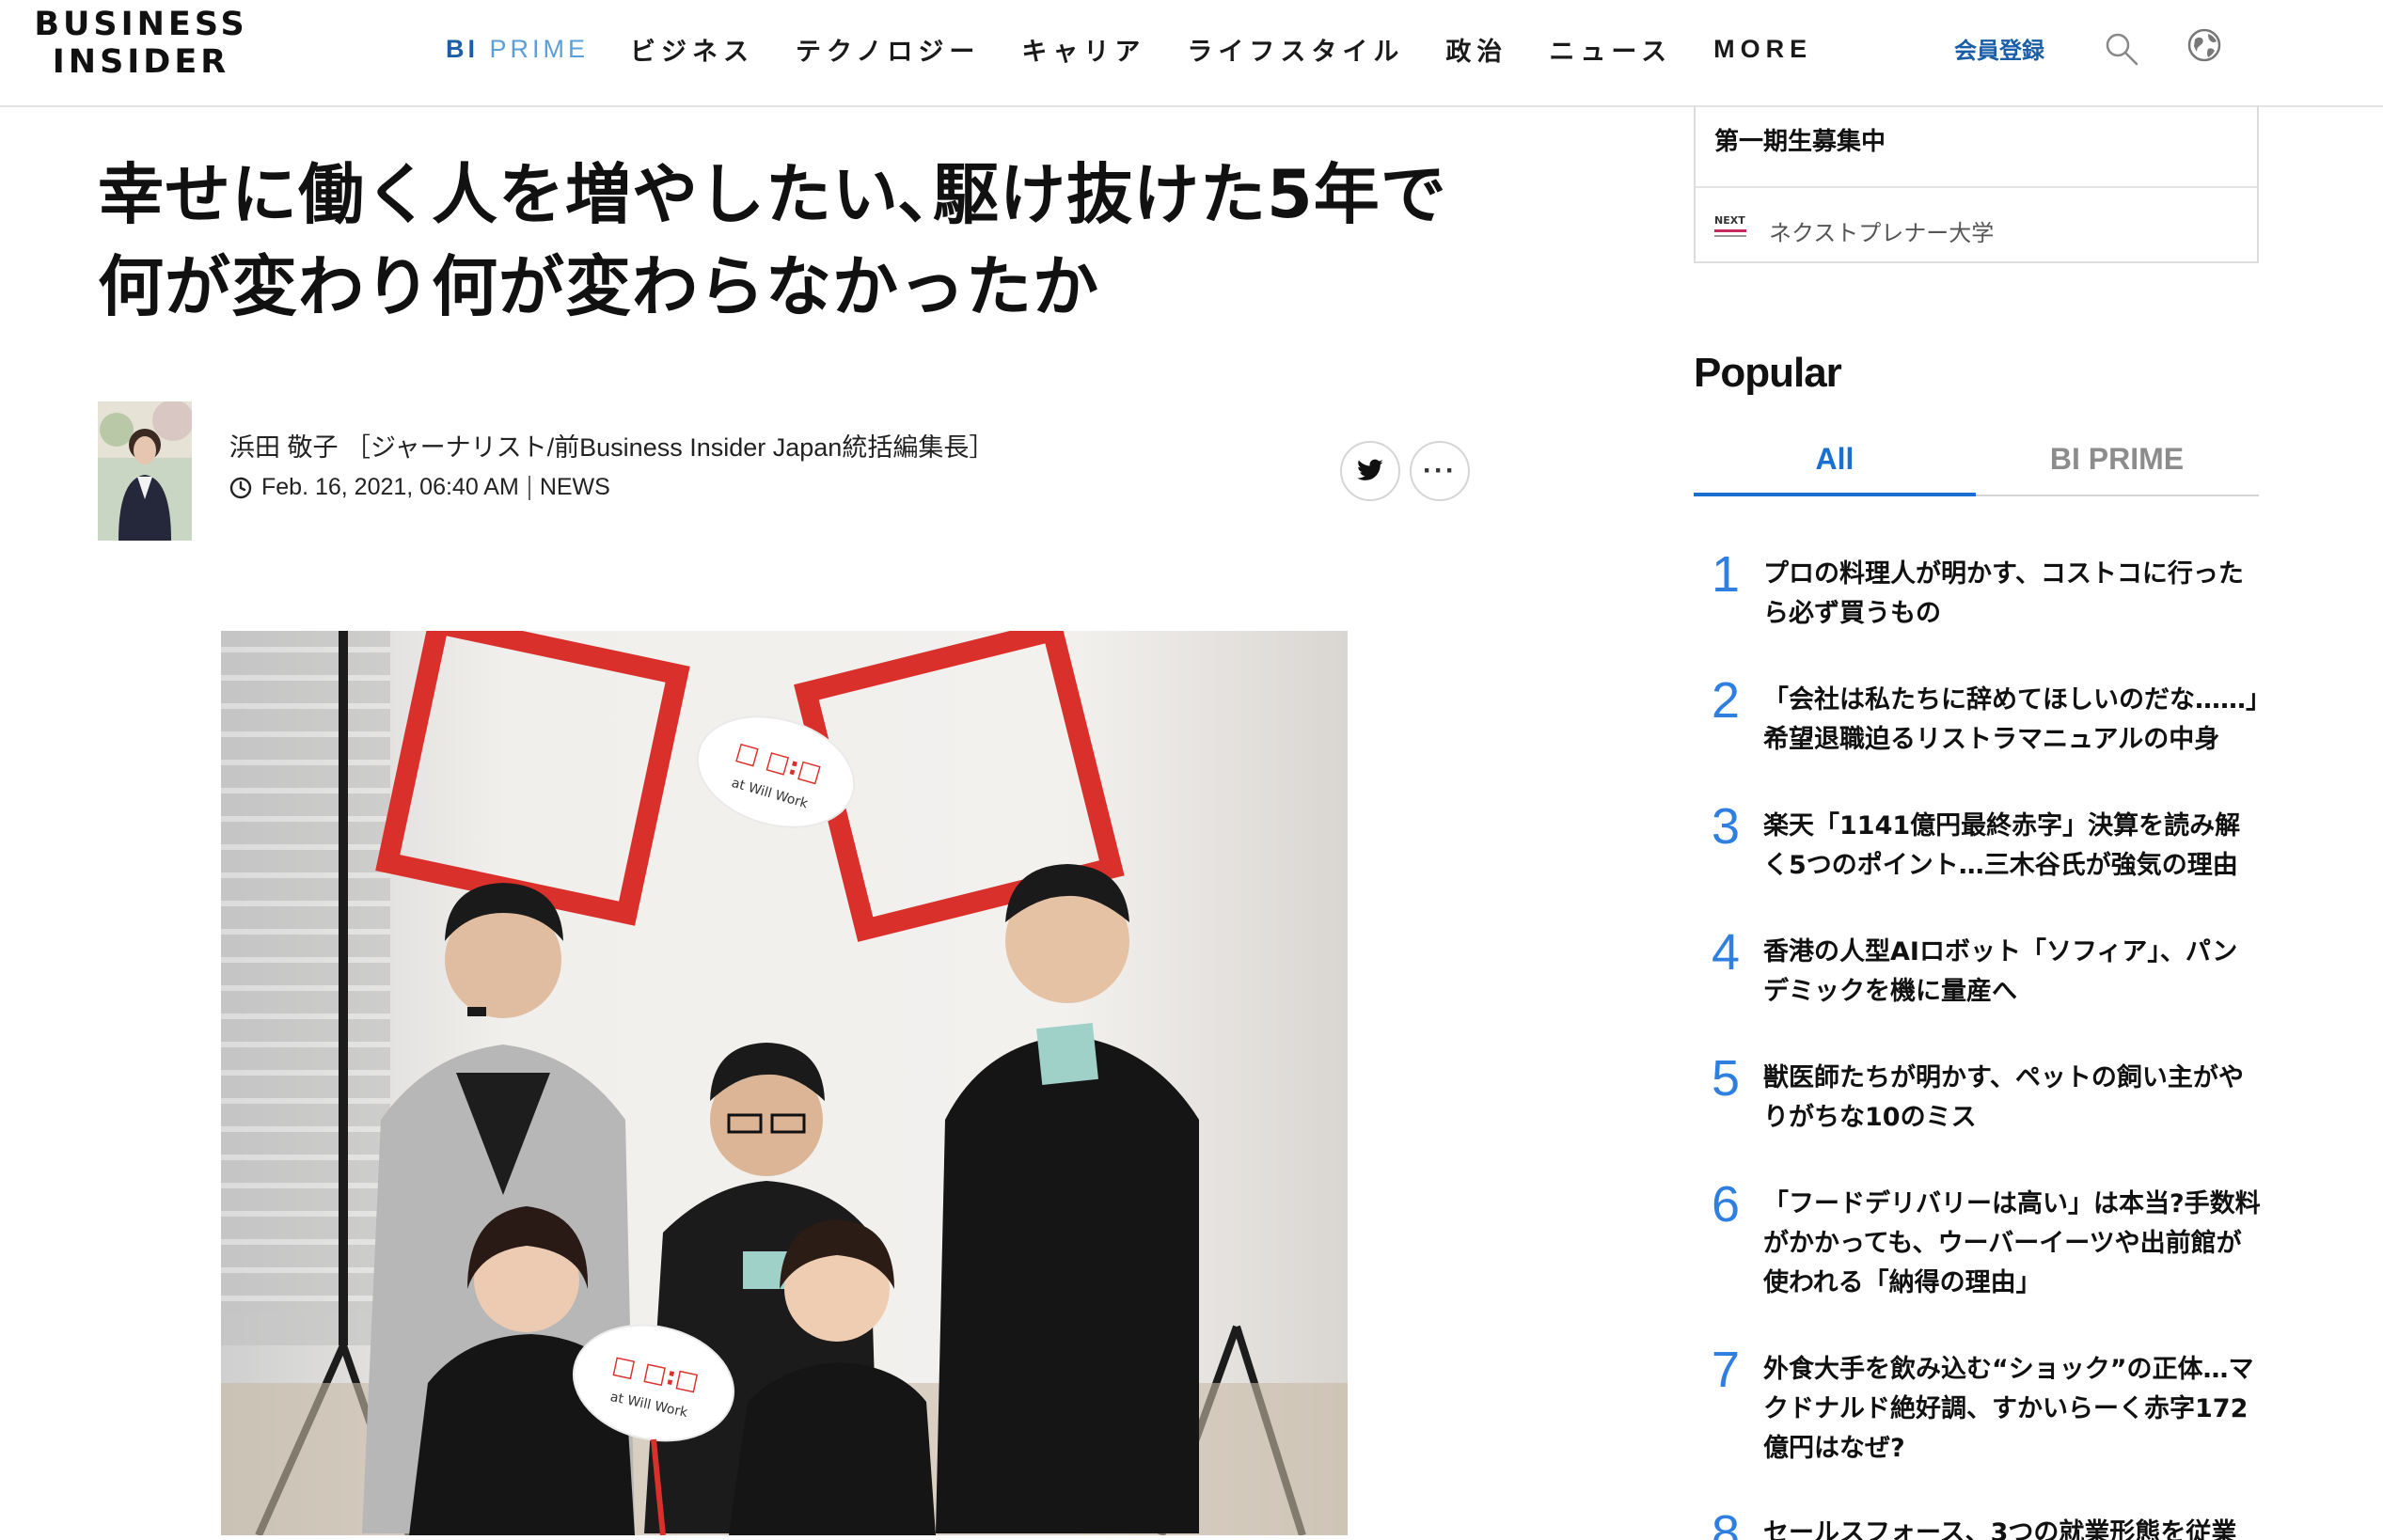 This screenshot has height=1540, width=2383. I want to click on ad-title: 第一期生募集中, so click(1800, 141).